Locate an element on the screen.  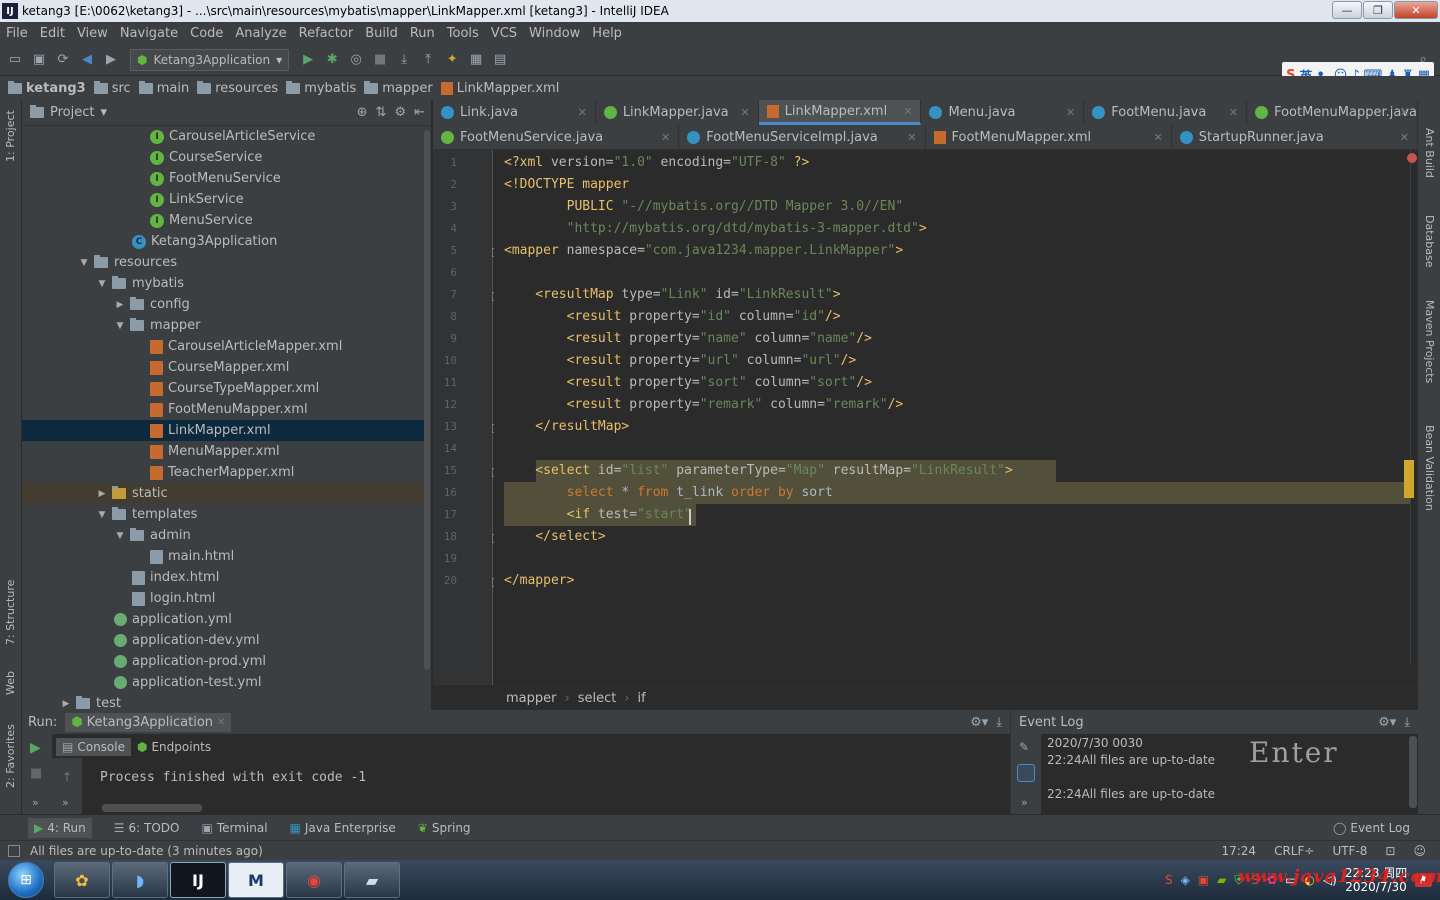
menu-help: Help is located at coordinates (607, 33).